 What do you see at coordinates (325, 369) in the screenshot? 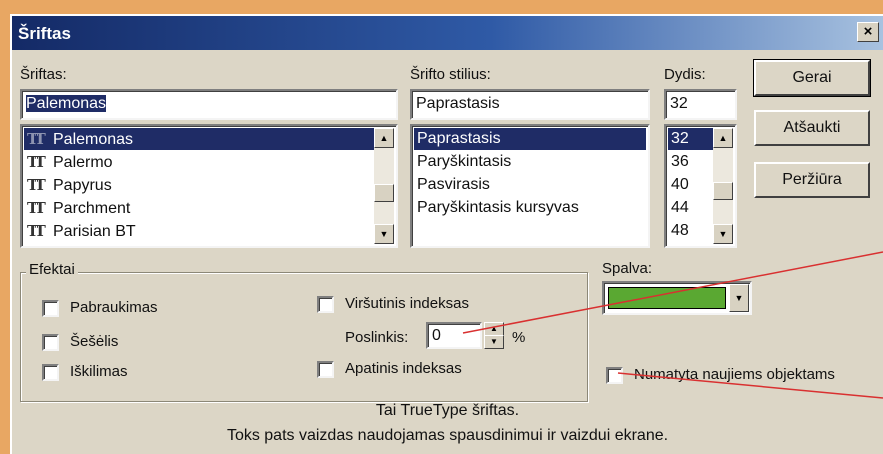
I see `subscript-checkbox` at bounding box center [325, 369].